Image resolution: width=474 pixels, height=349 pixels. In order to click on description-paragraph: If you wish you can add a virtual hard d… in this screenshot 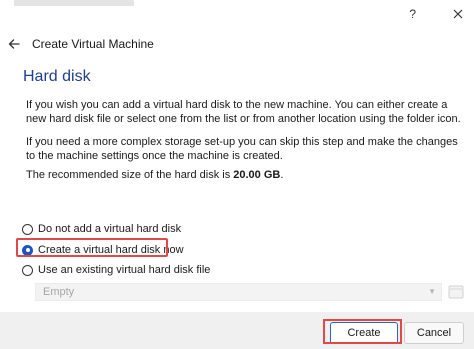, I will do `click(243, 112)`.